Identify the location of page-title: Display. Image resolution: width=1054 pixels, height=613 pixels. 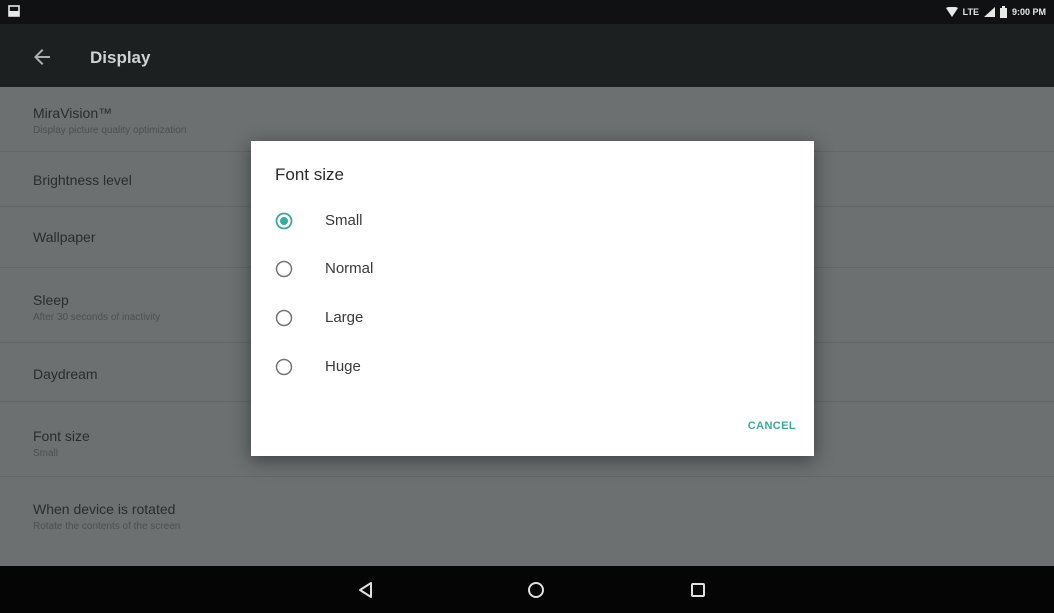
(120, 57).